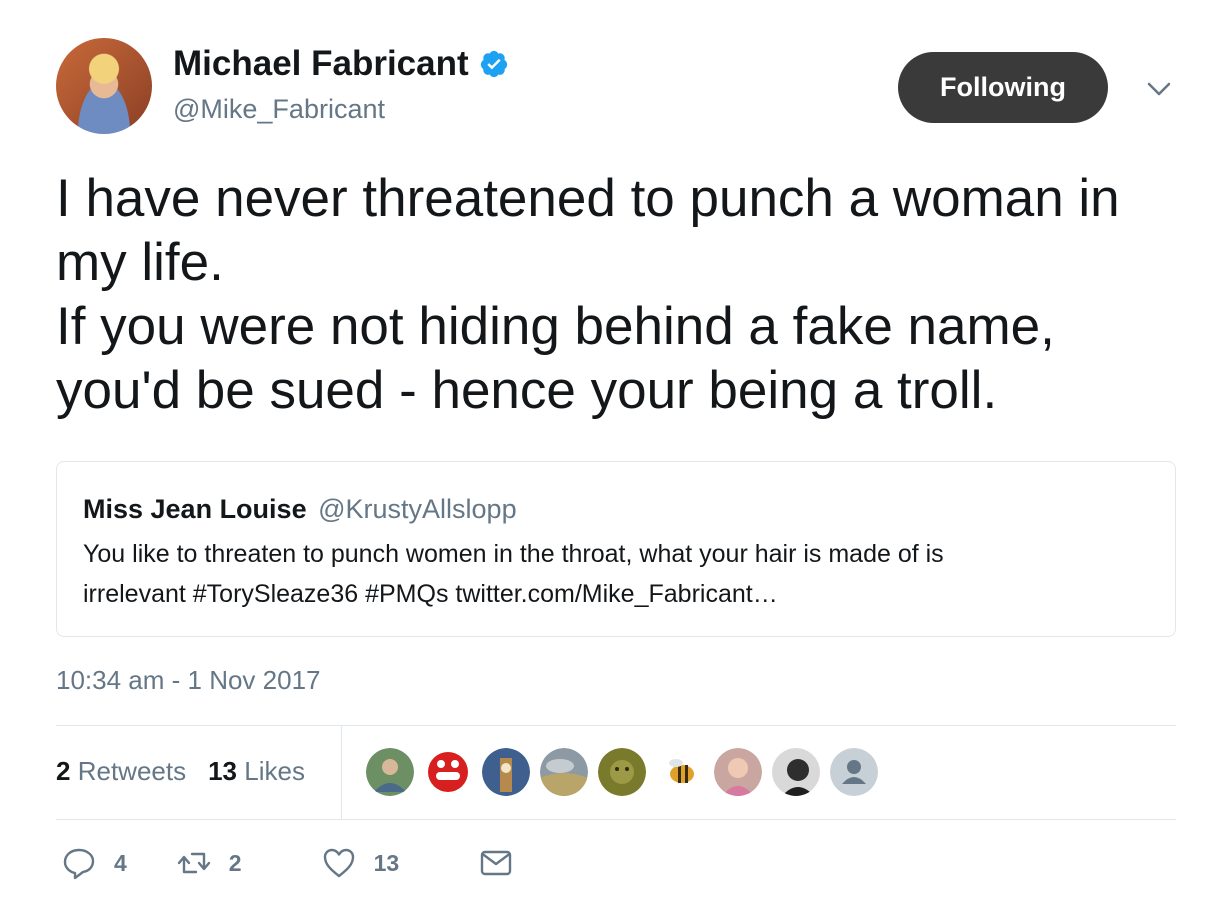 This screenshot has height=903, width=1222. I want to click on likes-count: 13, so click(223, 771).